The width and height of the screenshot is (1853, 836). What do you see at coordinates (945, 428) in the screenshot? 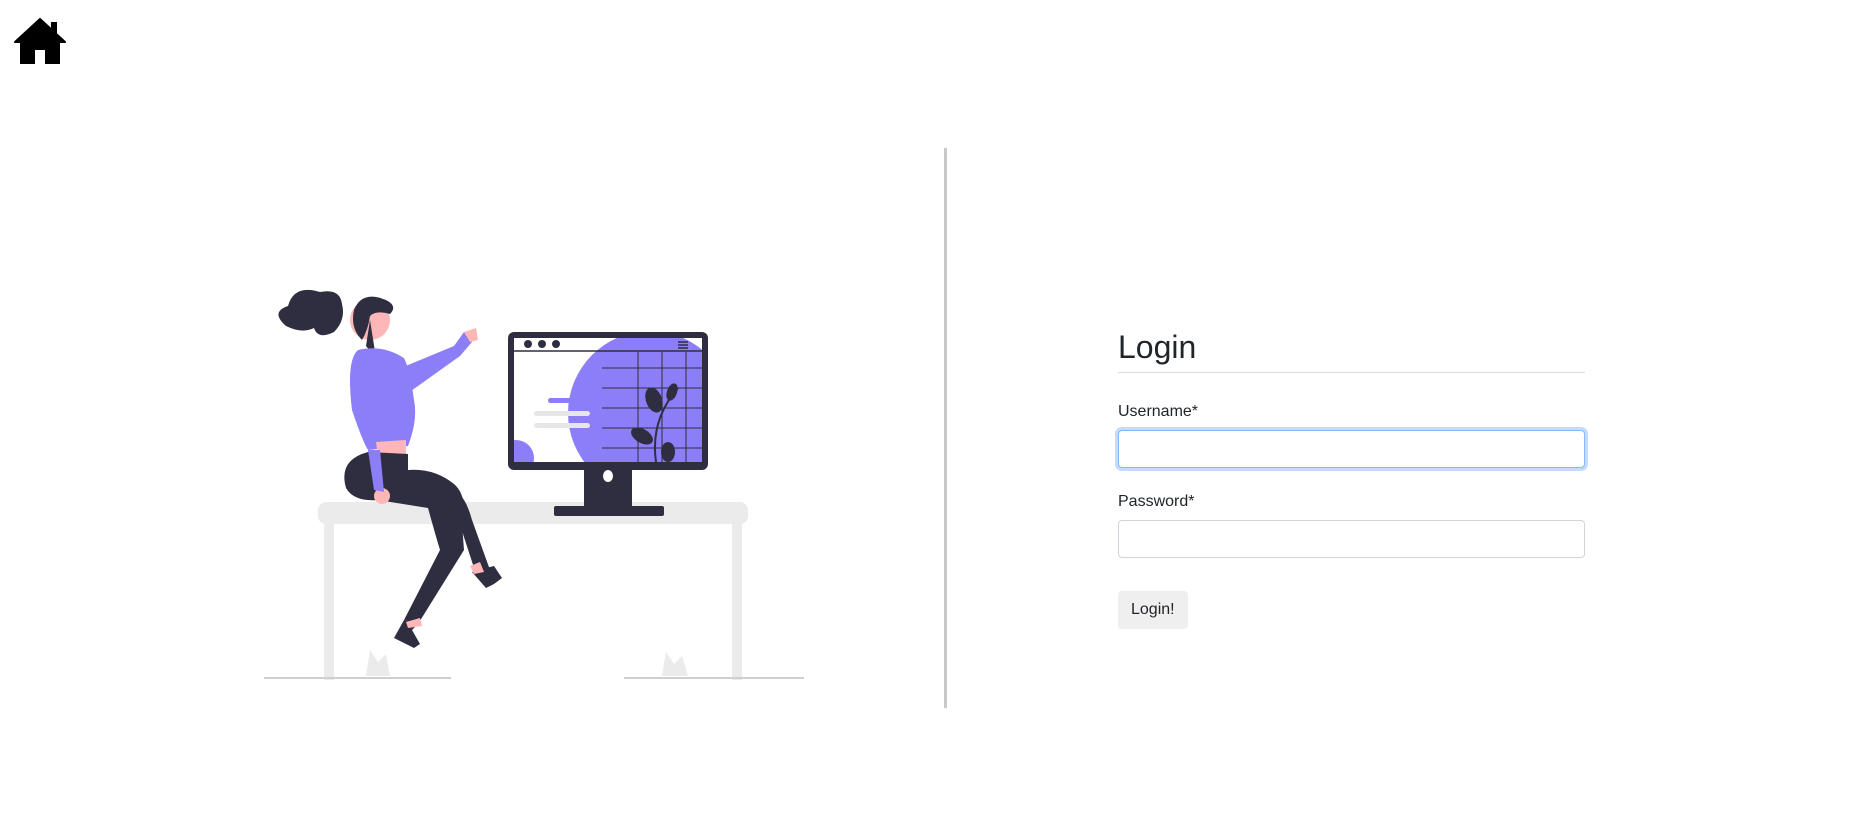
I see `vertical-divider` at bounding box center [945, 428].